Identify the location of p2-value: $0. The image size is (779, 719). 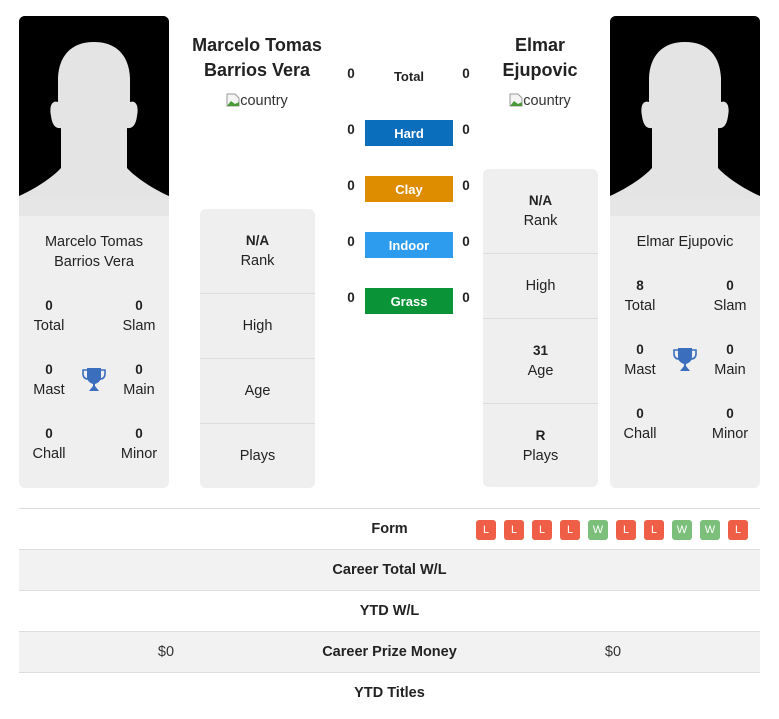
(613, 652).